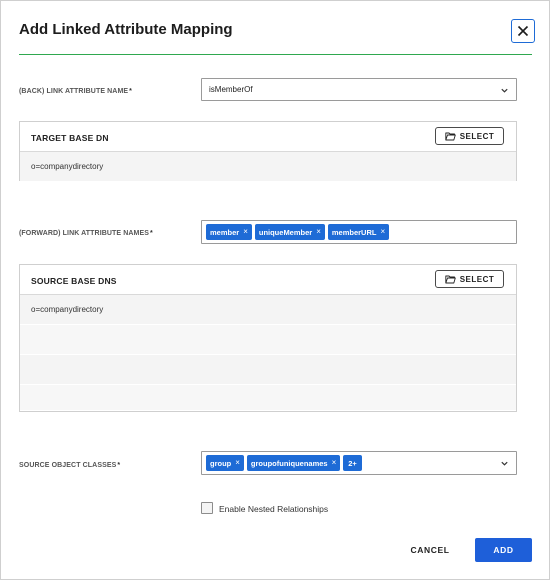  What do you see at coordinates (268, 280) in the screenshot?
I see `source-base-dns-header: SOURCE BASE DNS SELECT` at bounding box center [268, 280].